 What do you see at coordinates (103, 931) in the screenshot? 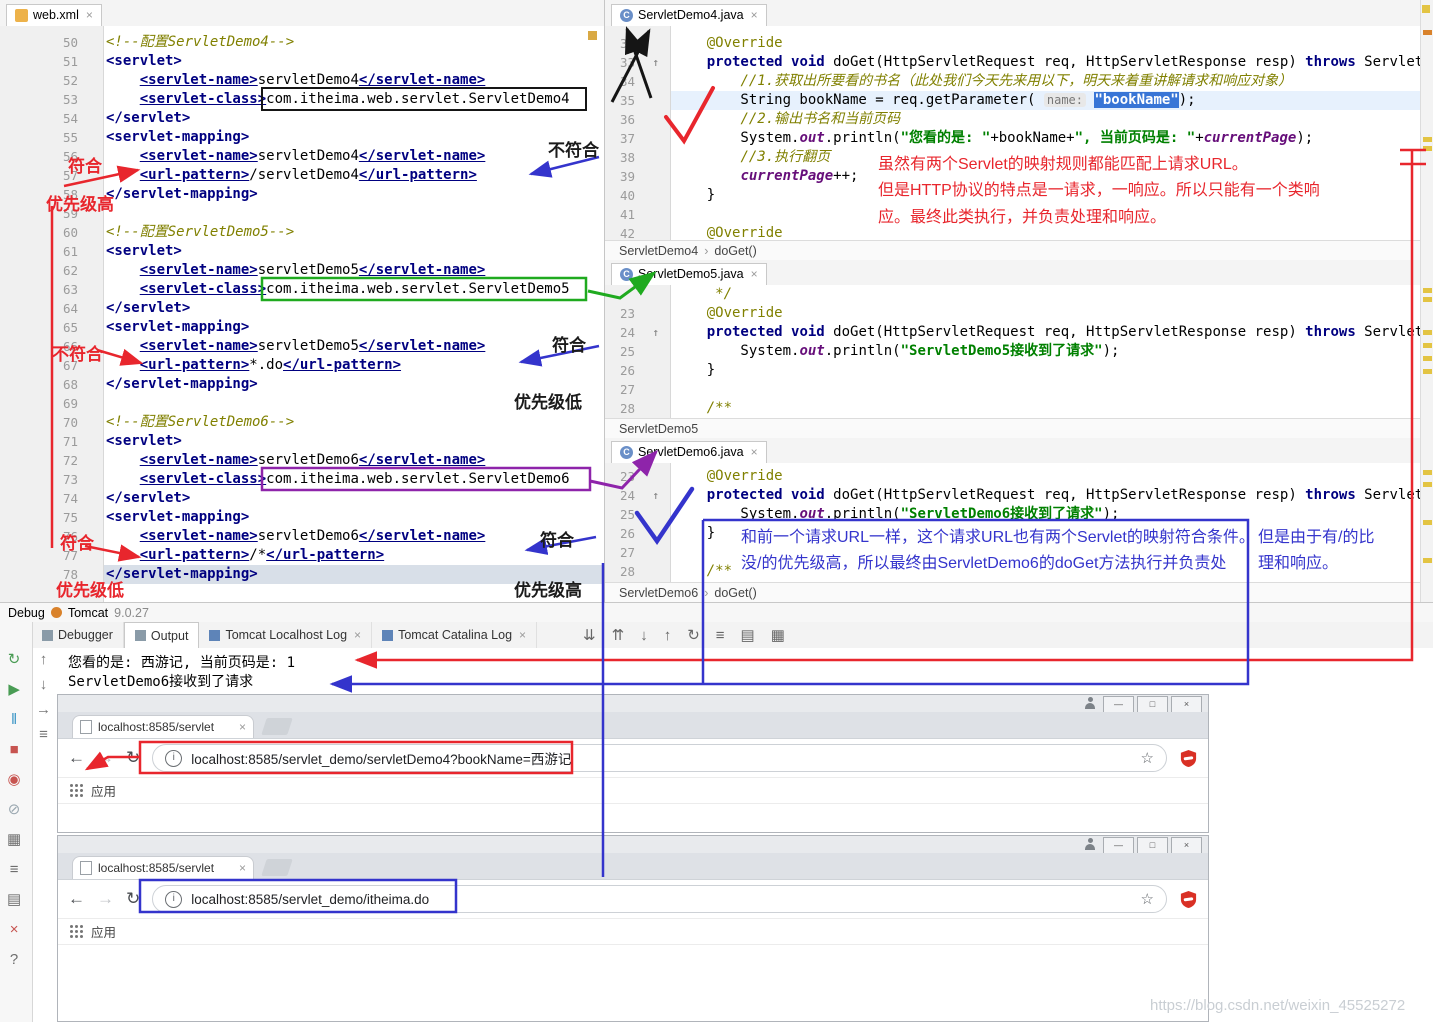
I see `apps-label: 应用` at bounding box center [103, 931].